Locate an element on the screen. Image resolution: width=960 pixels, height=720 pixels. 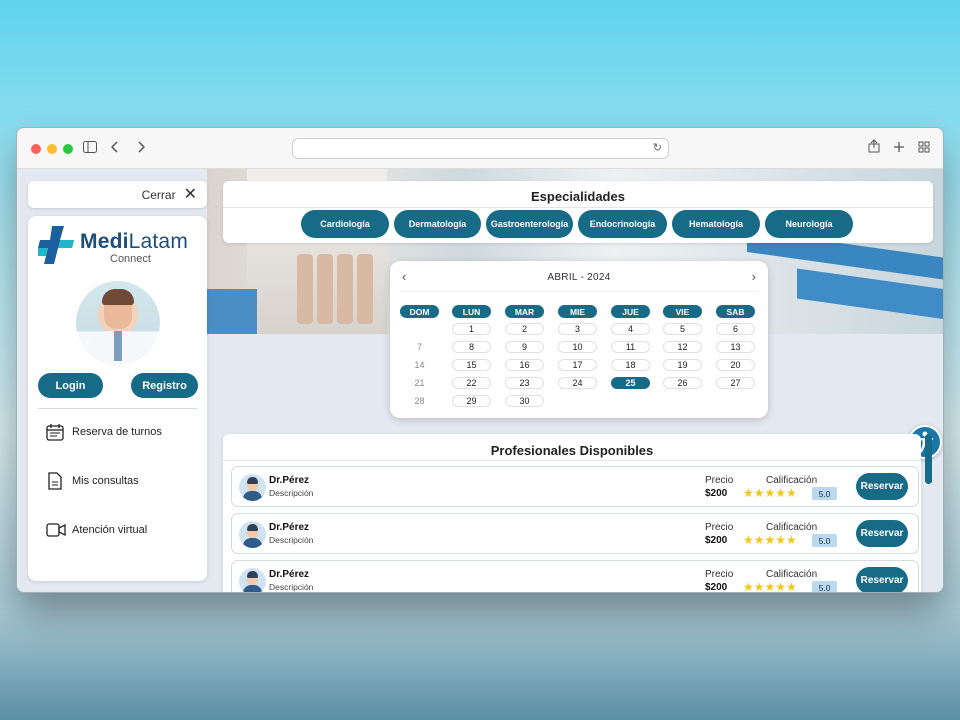
menu-item-reserva: Reserva de turnos is located at coordinates (104, 432).